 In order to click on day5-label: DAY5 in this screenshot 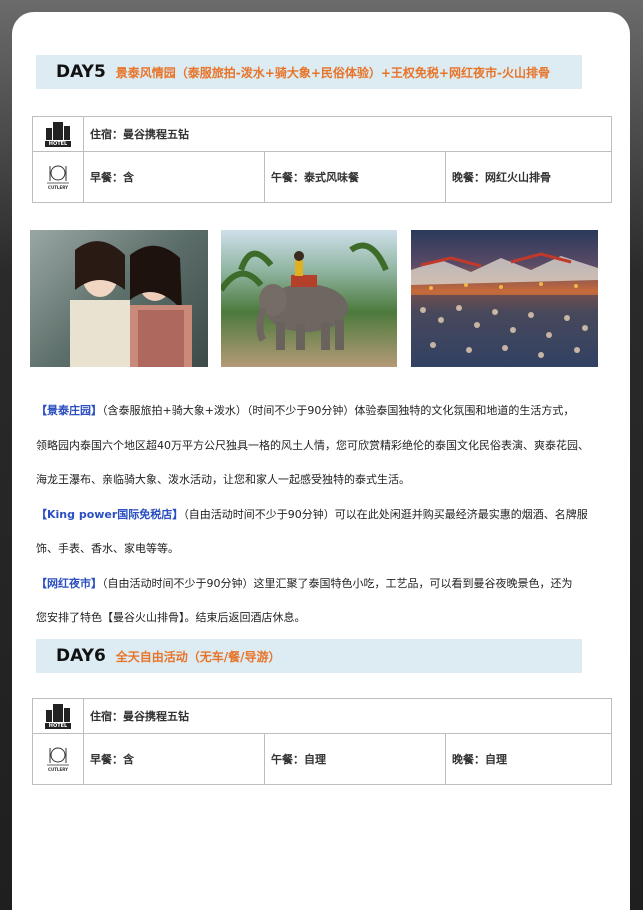, I will do `click(81, 72)`.